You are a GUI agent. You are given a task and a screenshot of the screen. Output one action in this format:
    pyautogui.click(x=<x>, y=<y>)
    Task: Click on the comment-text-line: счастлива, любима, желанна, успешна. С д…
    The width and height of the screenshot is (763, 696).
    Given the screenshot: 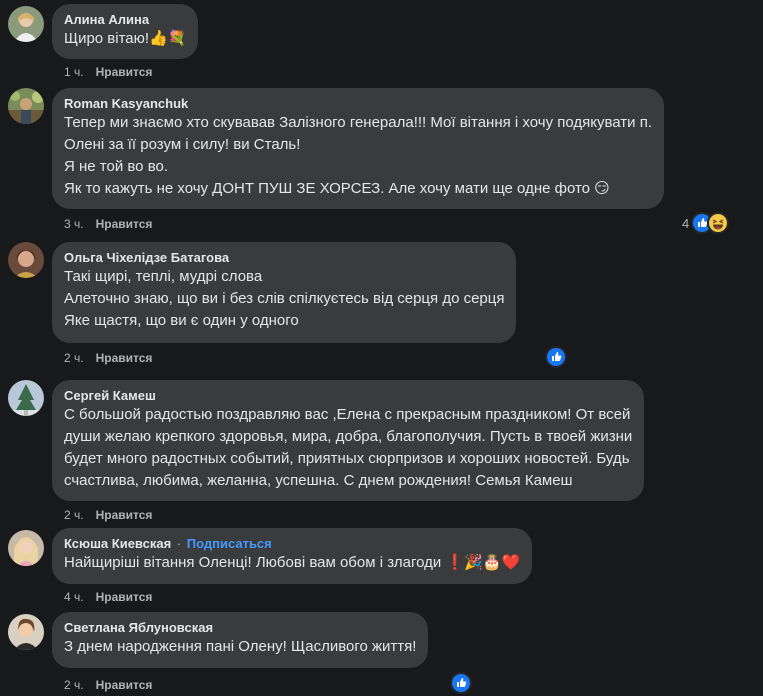 What is the action you would take?
    pyautogui.click(x=318, y=480)
    